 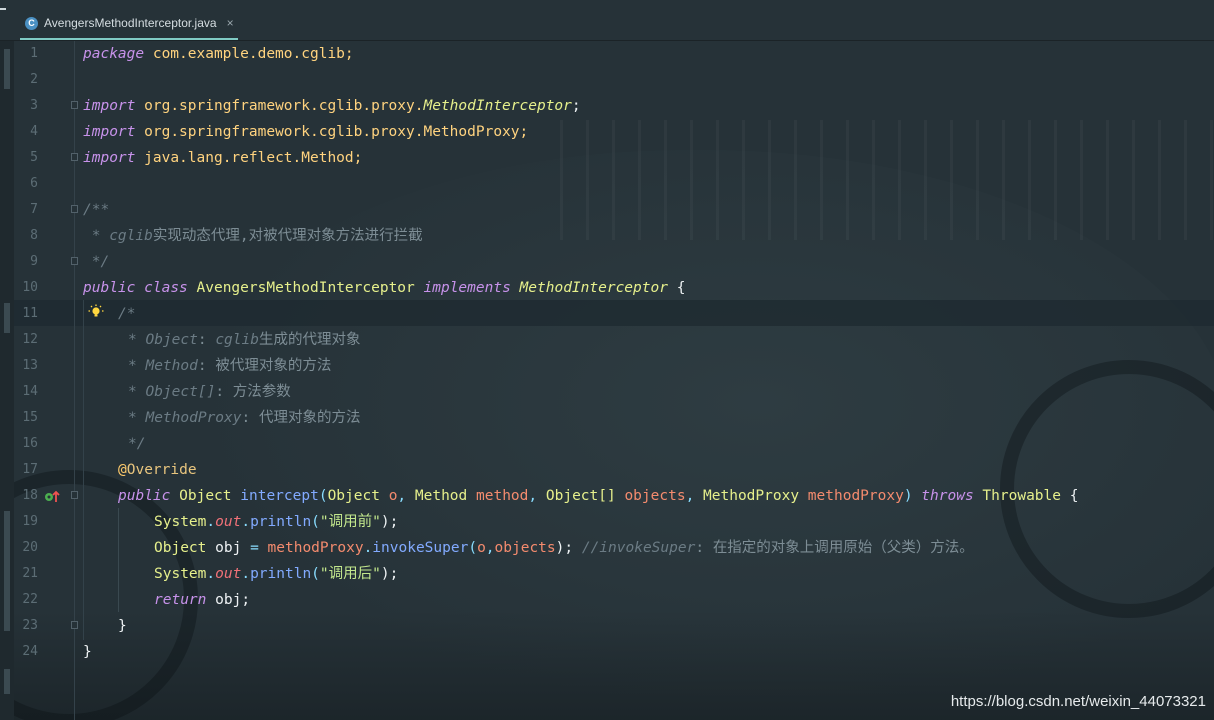 I want to click on line-number: 3, so click(x=34, y=105).